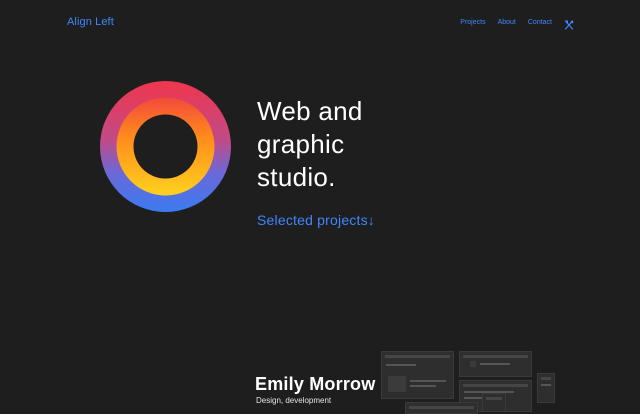  What do you see at coordinates (165, 146) in the screenshot?
I see `studio-ring-graphic` at bounding box center [165, 146].